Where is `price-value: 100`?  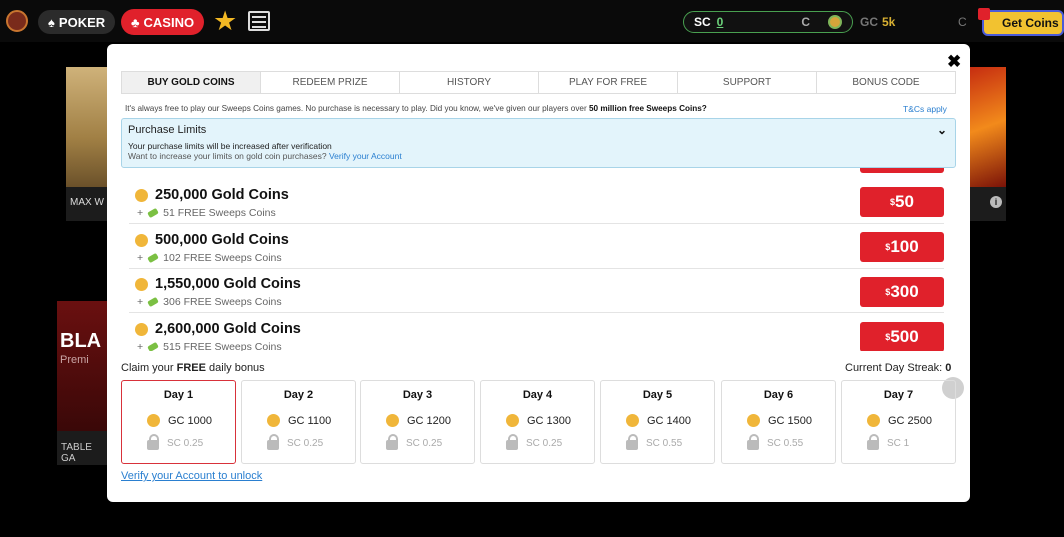
price-value: 100 is located at coordinates (904, 246).